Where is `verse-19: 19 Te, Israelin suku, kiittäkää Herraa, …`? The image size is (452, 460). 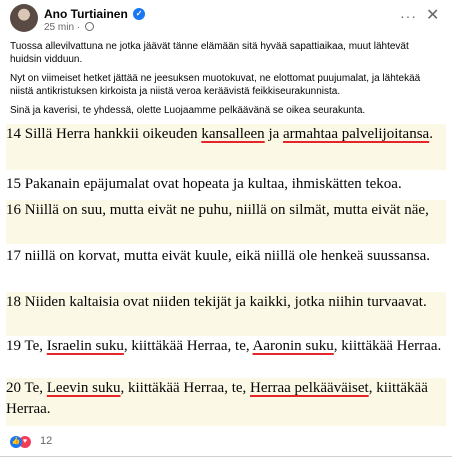
verse-19: 19 Te, Israelin suku, kiittäkää Herraa, … is located at coordinates (226, 358).